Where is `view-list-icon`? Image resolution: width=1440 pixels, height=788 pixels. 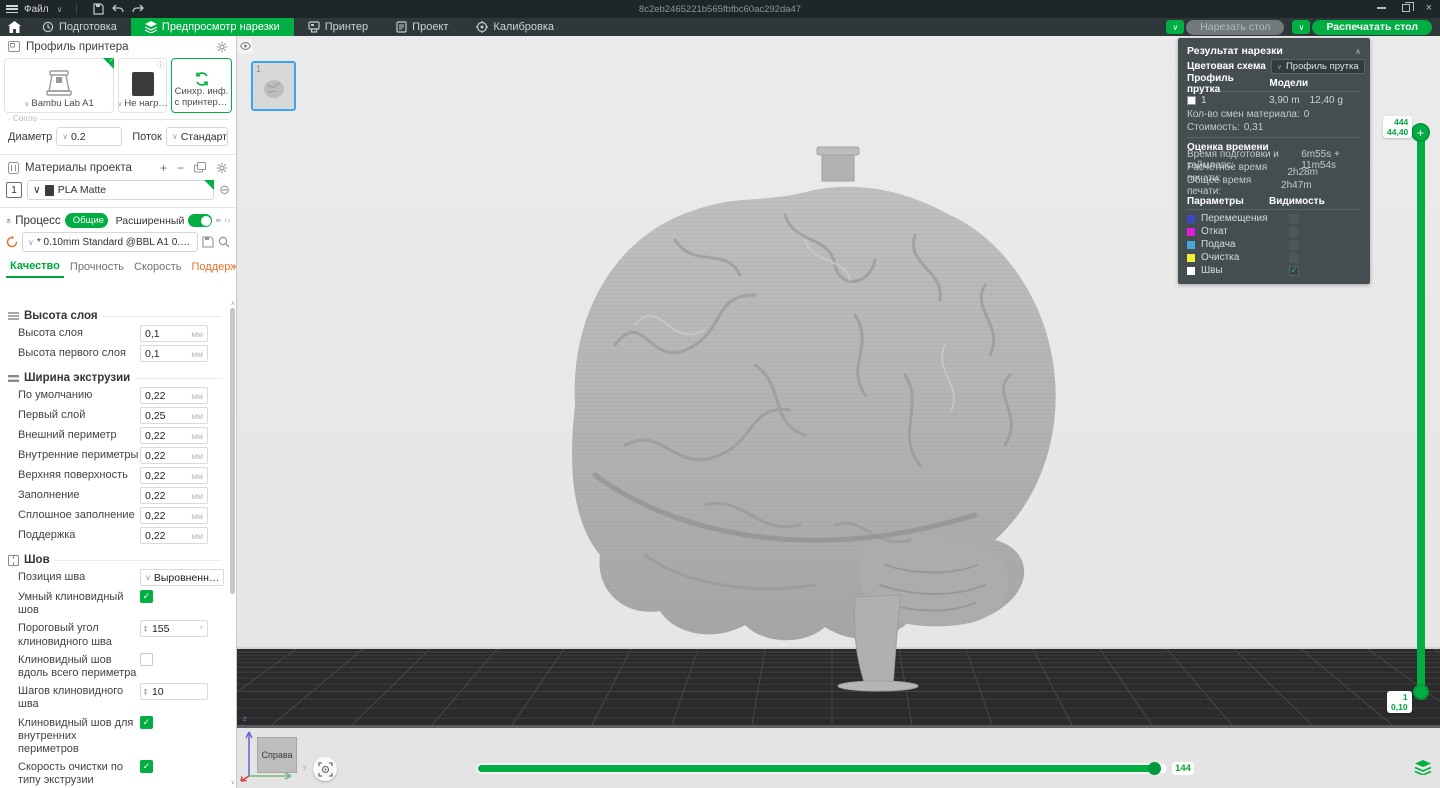 view-list-icon is located at coordinates (219, 221).